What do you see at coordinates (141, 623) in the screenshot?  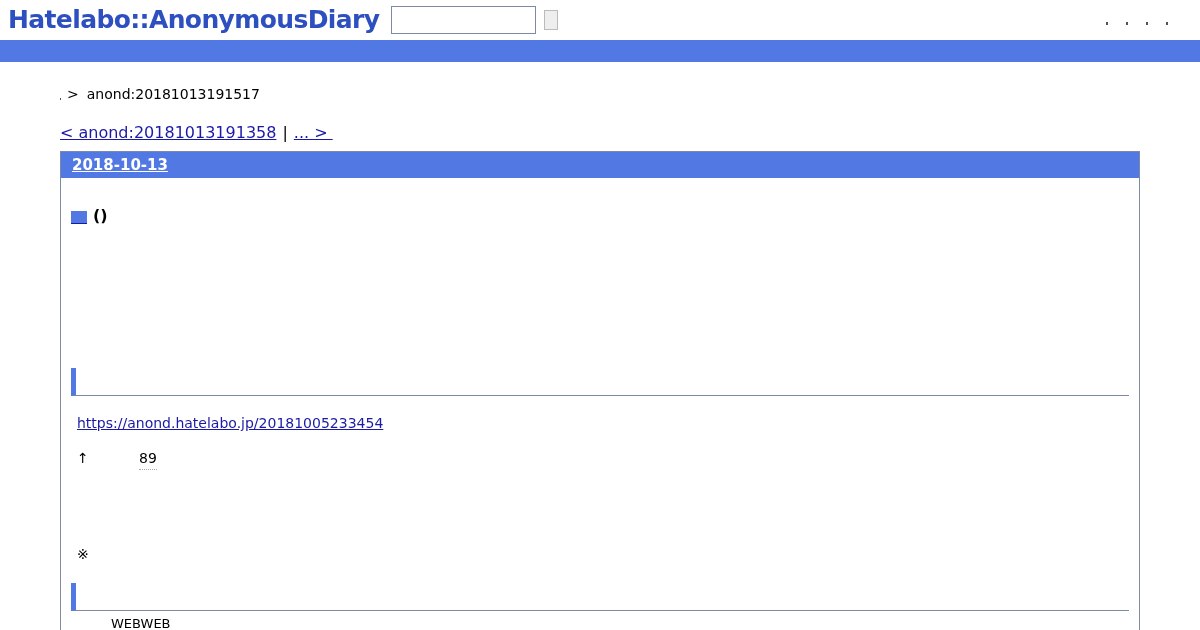 I see `tail-text: WEBWEB` at bounding box center [141, 623].